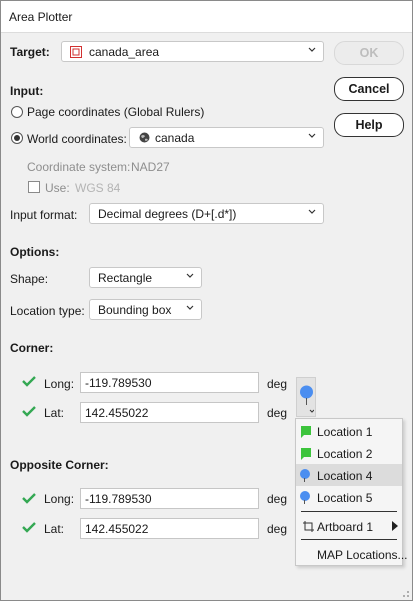 The height and width of the screenshot is (601, 413). I want to click on opposite-corner-heading: Opposite Corner:, so click(59, 465).